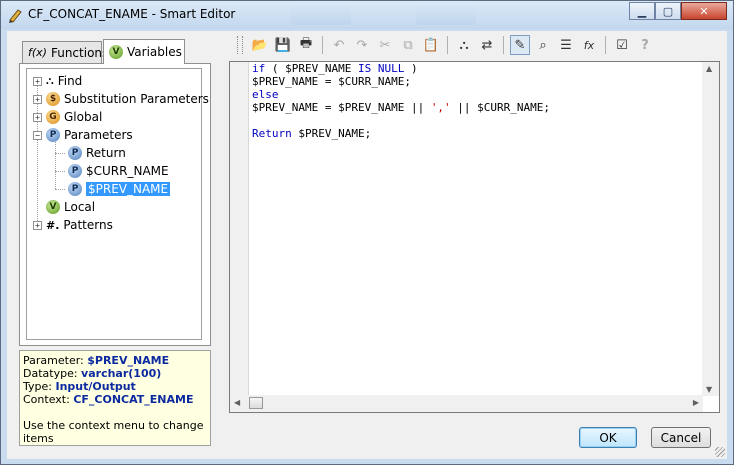 The height and width of the screenshot is (467, 736). What do you see at coordinates (132, 14) in the screenshot?
I see `window-title: CF_CONCAT_ENAME - Smart Editor` at bounding box center [132, 14].